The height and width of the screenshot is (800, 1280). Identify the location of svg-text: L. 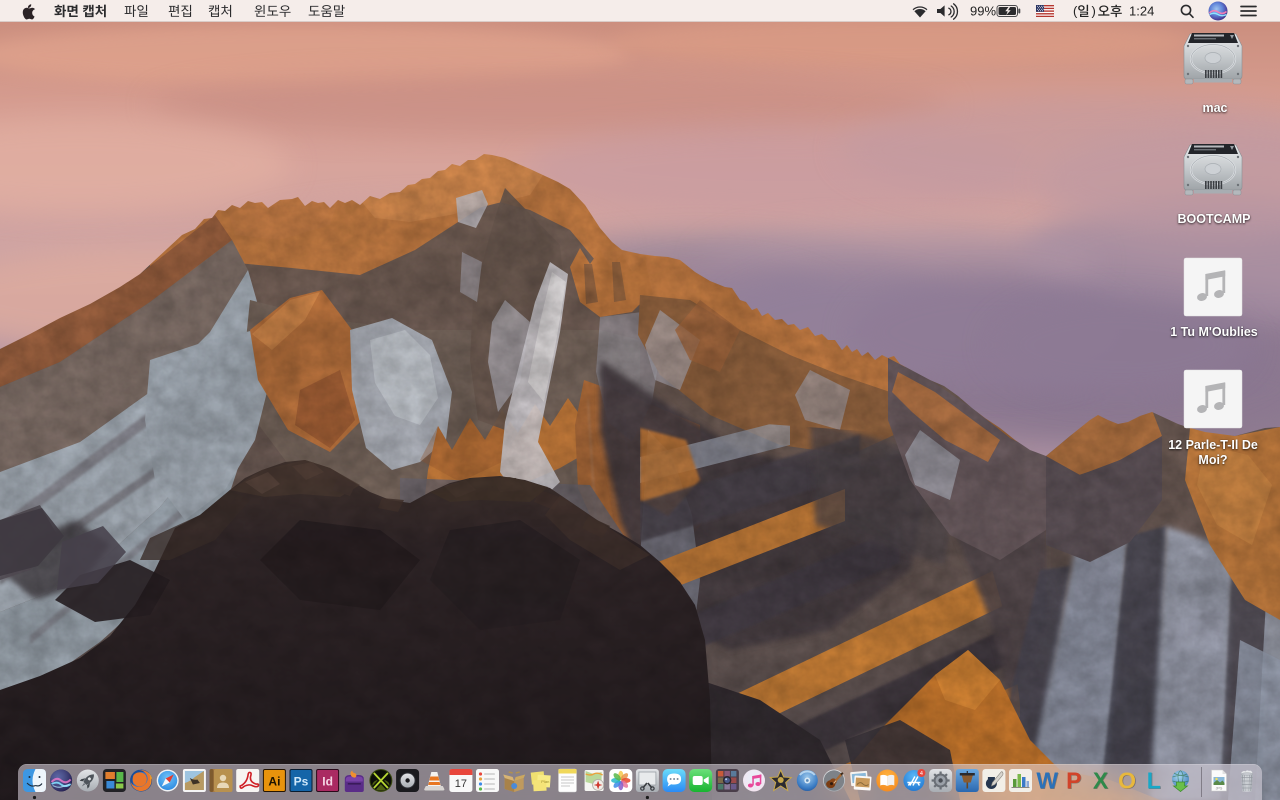
(1154, 780).